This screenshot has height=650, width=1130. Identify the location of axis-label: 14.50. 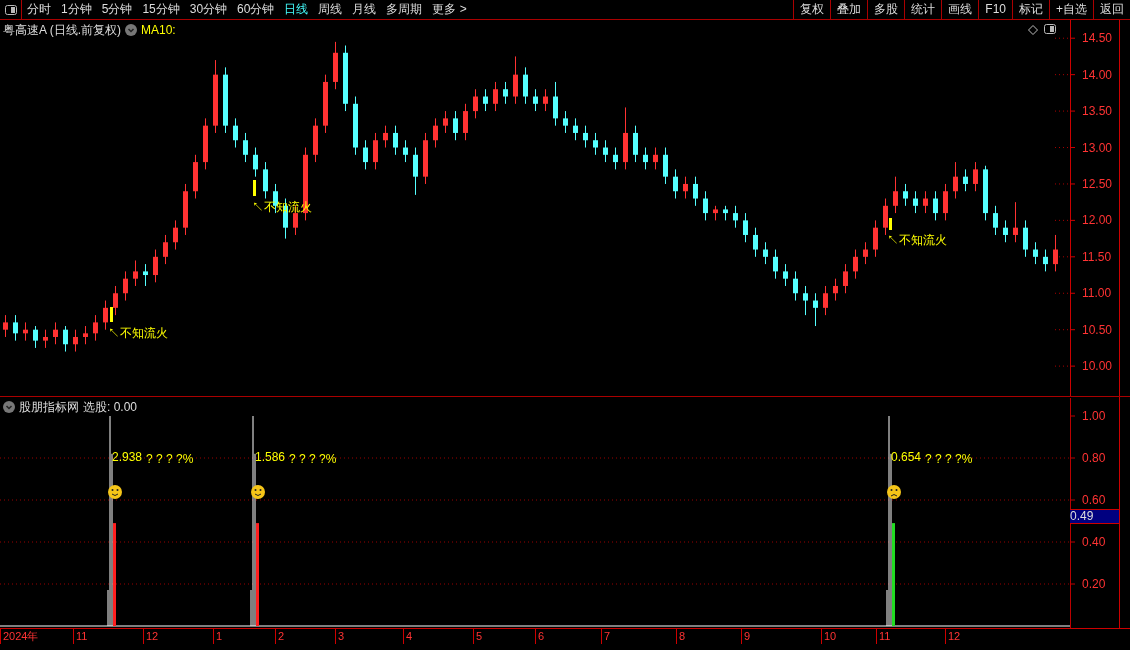
(1097, 38).